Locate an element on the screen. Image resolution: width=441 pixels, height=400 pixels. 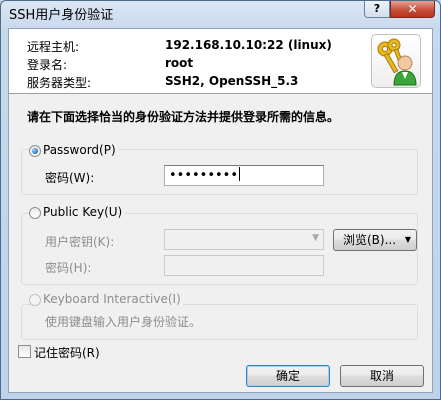
password-radio-label: Password(P) is located at coordinates (79, 150).